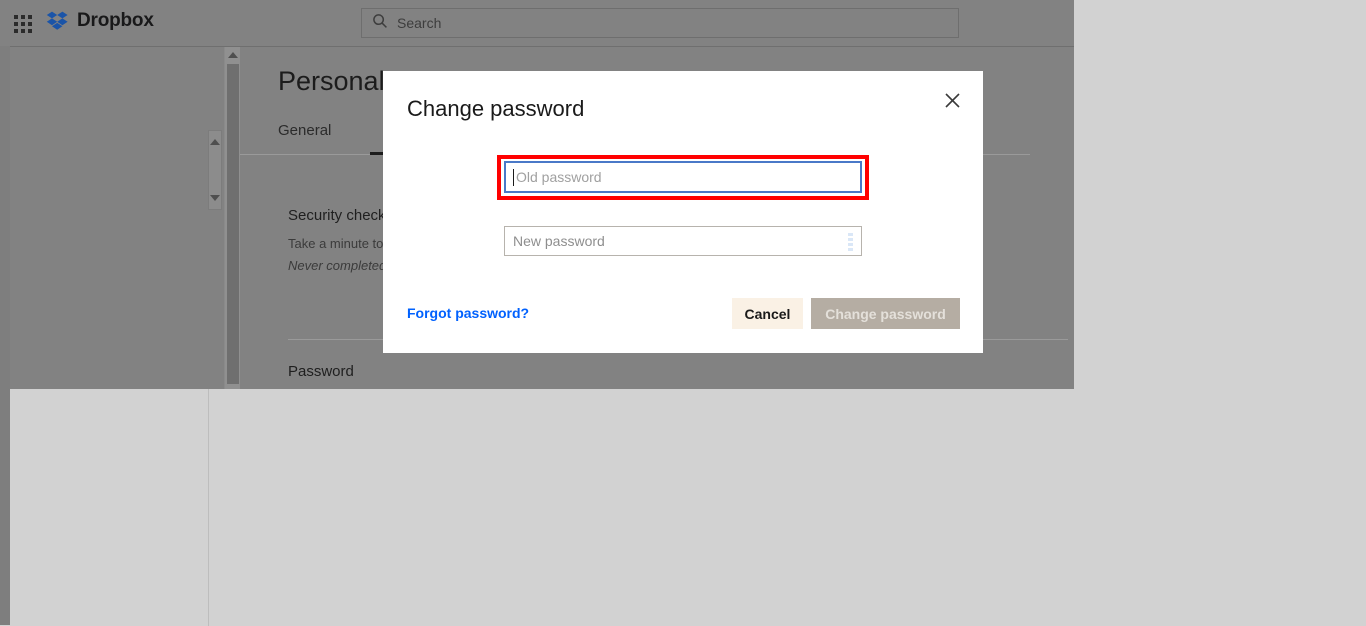  I want to click on left-gutter-strip, so click(5, 335).